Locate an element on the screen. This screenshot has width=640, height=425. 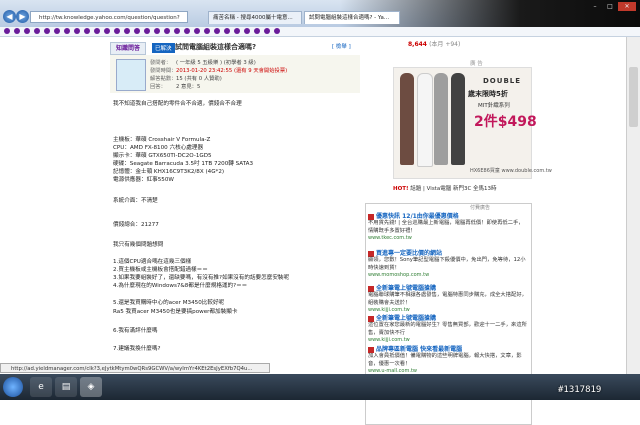
maximize-button: □ is located at coordinates (610, 6).